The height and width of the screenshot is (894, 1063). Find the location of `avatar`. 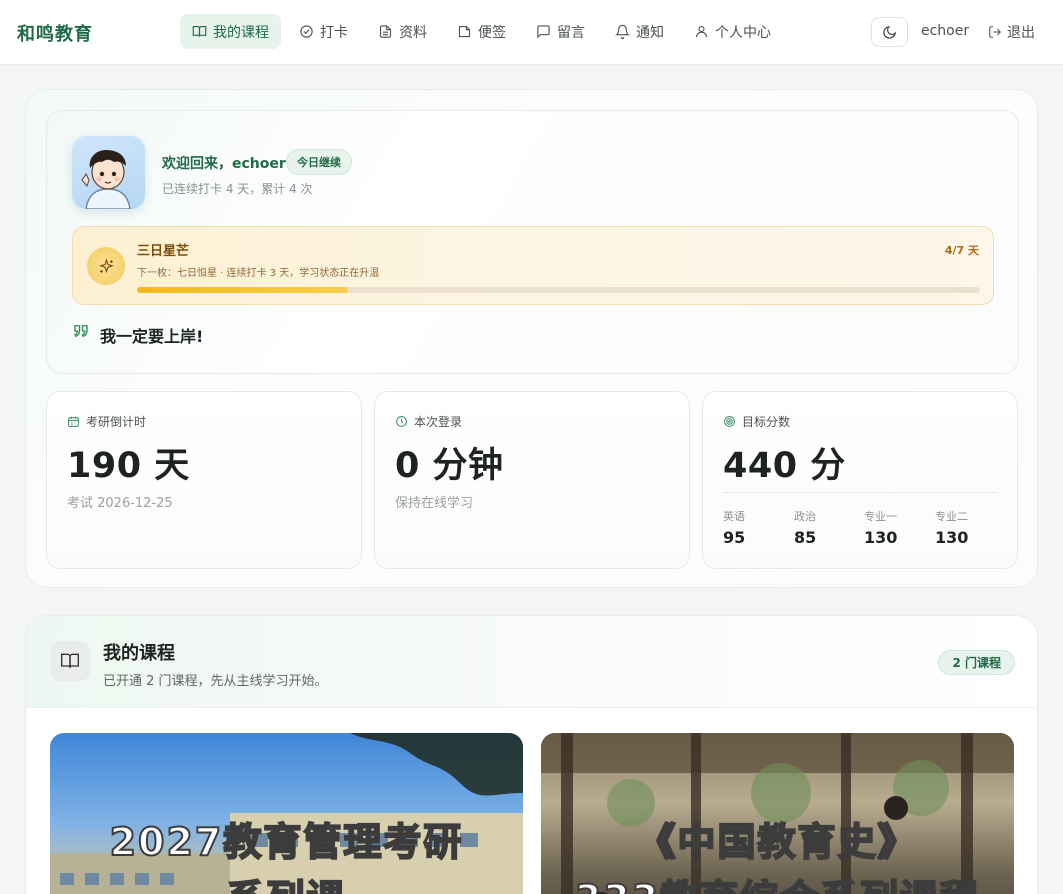

avatar is located at coordinates (108, 172).